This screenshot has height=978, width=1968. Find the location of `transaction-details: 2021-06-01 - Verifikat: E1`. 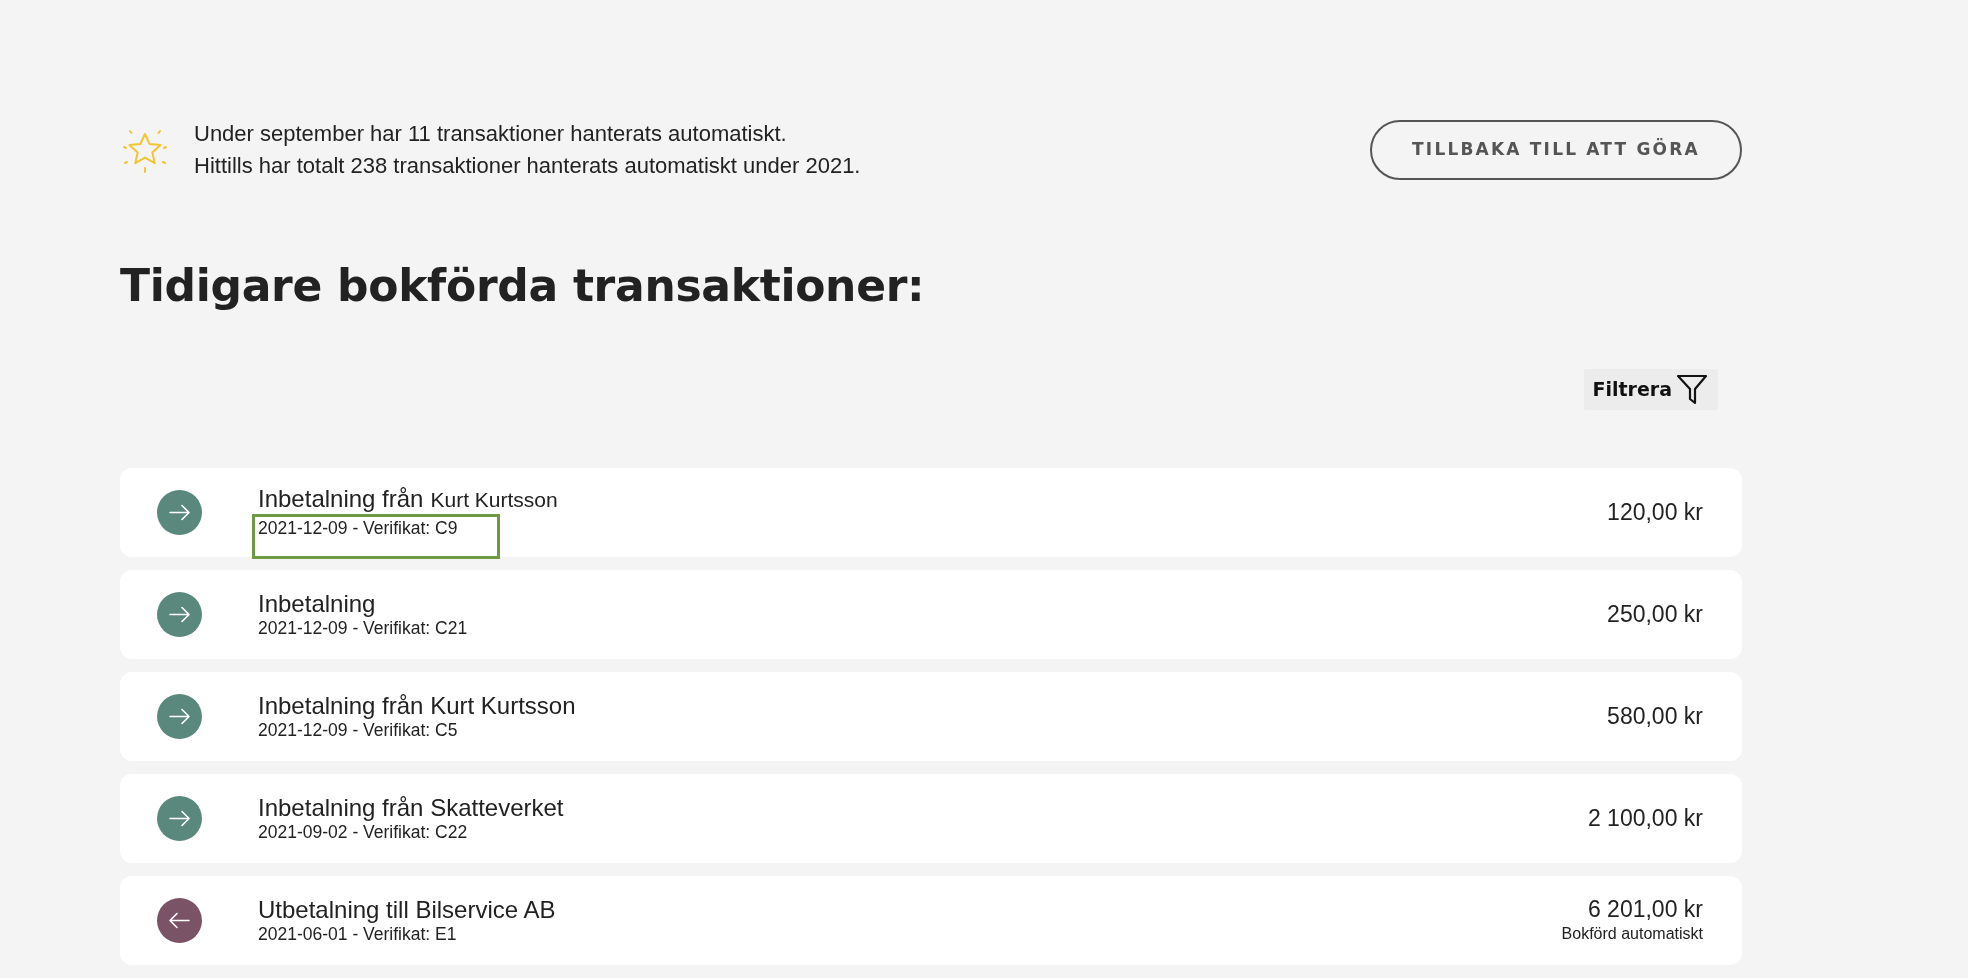

transaction-details: 2021-06-01 - Verifikat: E1 is located at coordinates (357, 934).